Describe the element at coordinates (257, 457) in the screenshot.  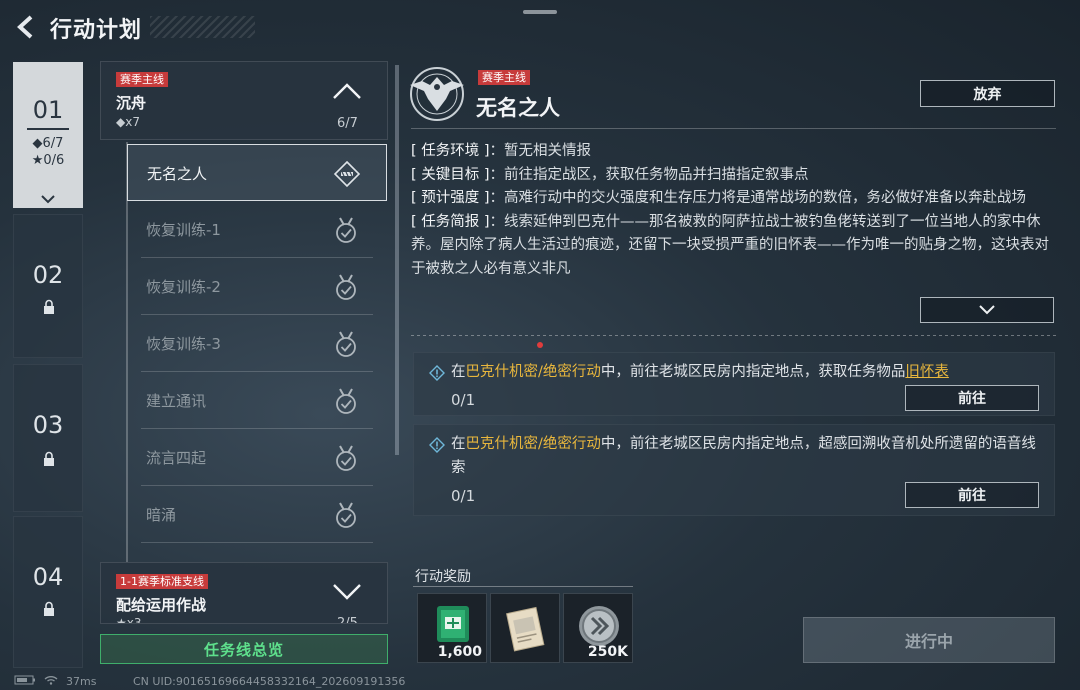
I see `mission-item-5: 流言四起` at that location.